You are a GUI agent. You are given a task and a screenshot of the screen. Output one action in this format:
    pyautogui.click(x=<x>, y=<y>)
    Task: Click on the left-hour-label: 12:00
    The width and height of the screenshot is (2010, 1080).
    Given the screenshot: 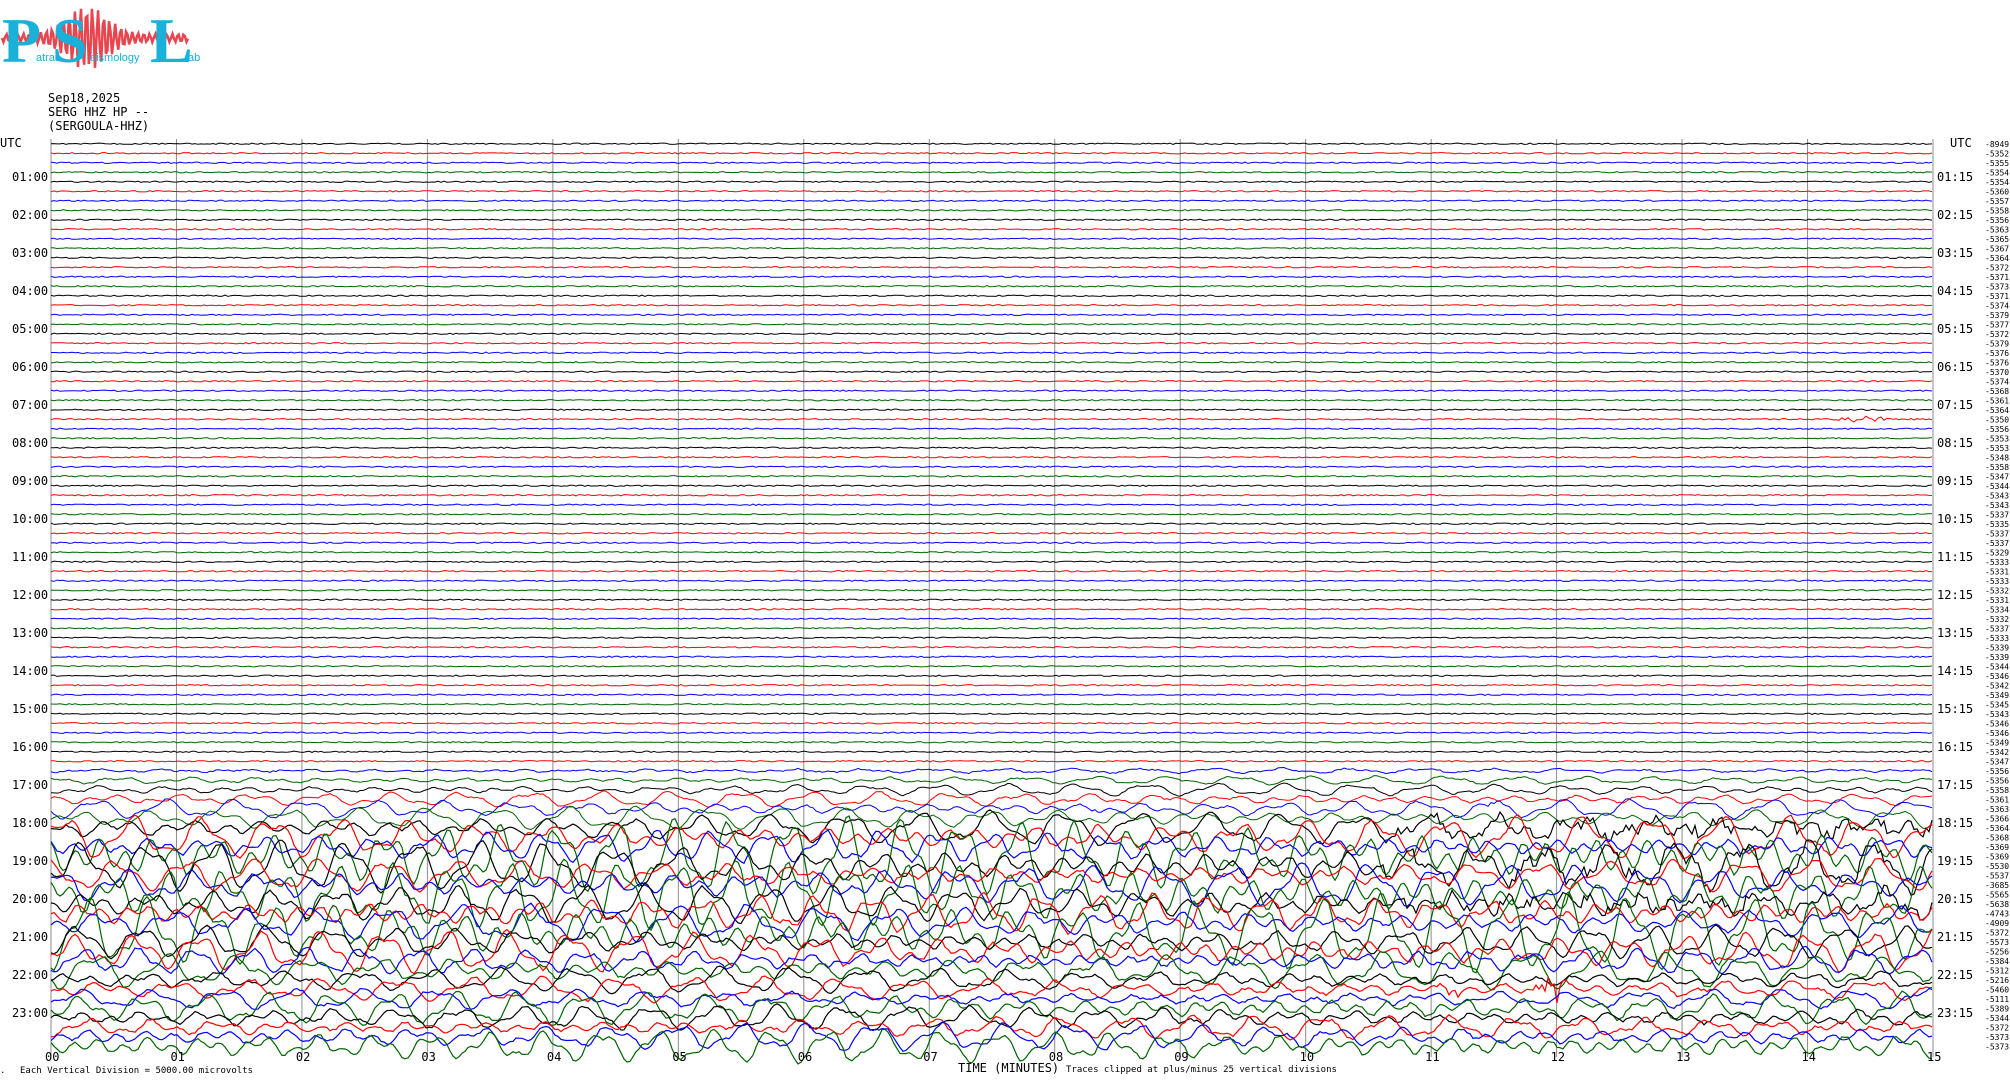 What is the action you would take?
    pyautogui.click(x=30, y=595)
    